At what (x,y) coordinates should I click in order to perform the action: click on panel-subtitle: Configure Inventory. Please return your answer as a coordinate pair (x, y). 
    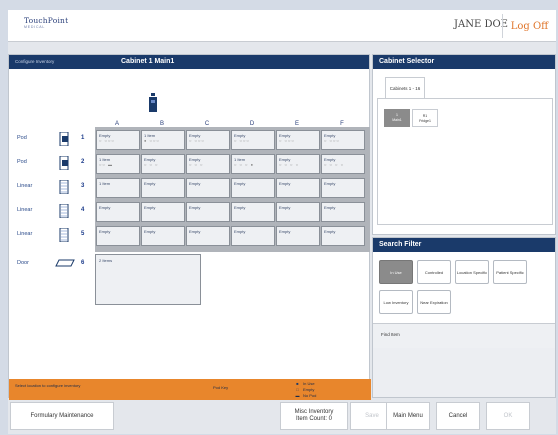
    Looking at the image, I should click on (35, 61).